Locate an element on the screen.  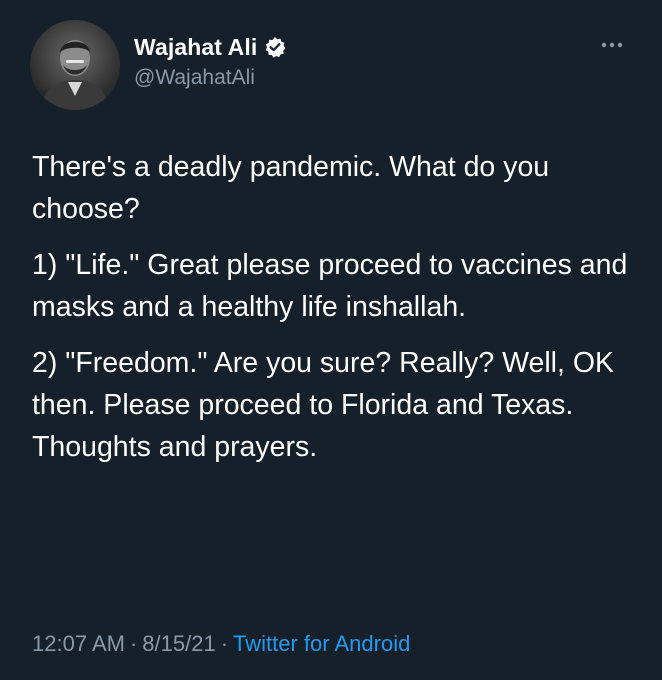
tweet-date: 8/15/21 is located at coordinates (178, 643).